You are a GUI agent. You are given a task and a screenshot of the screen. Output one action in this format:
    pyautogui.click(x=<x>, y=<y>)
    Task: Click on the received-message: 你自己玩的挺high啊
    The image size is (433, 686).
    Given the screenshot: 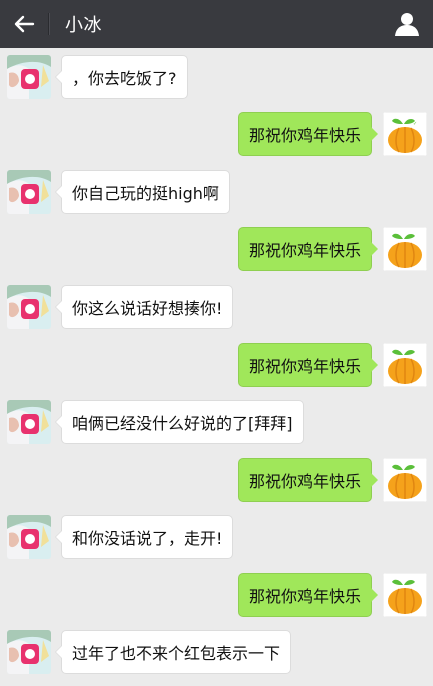 What is the action you would take?
    pyautogui.click(x=142, y=192)
    